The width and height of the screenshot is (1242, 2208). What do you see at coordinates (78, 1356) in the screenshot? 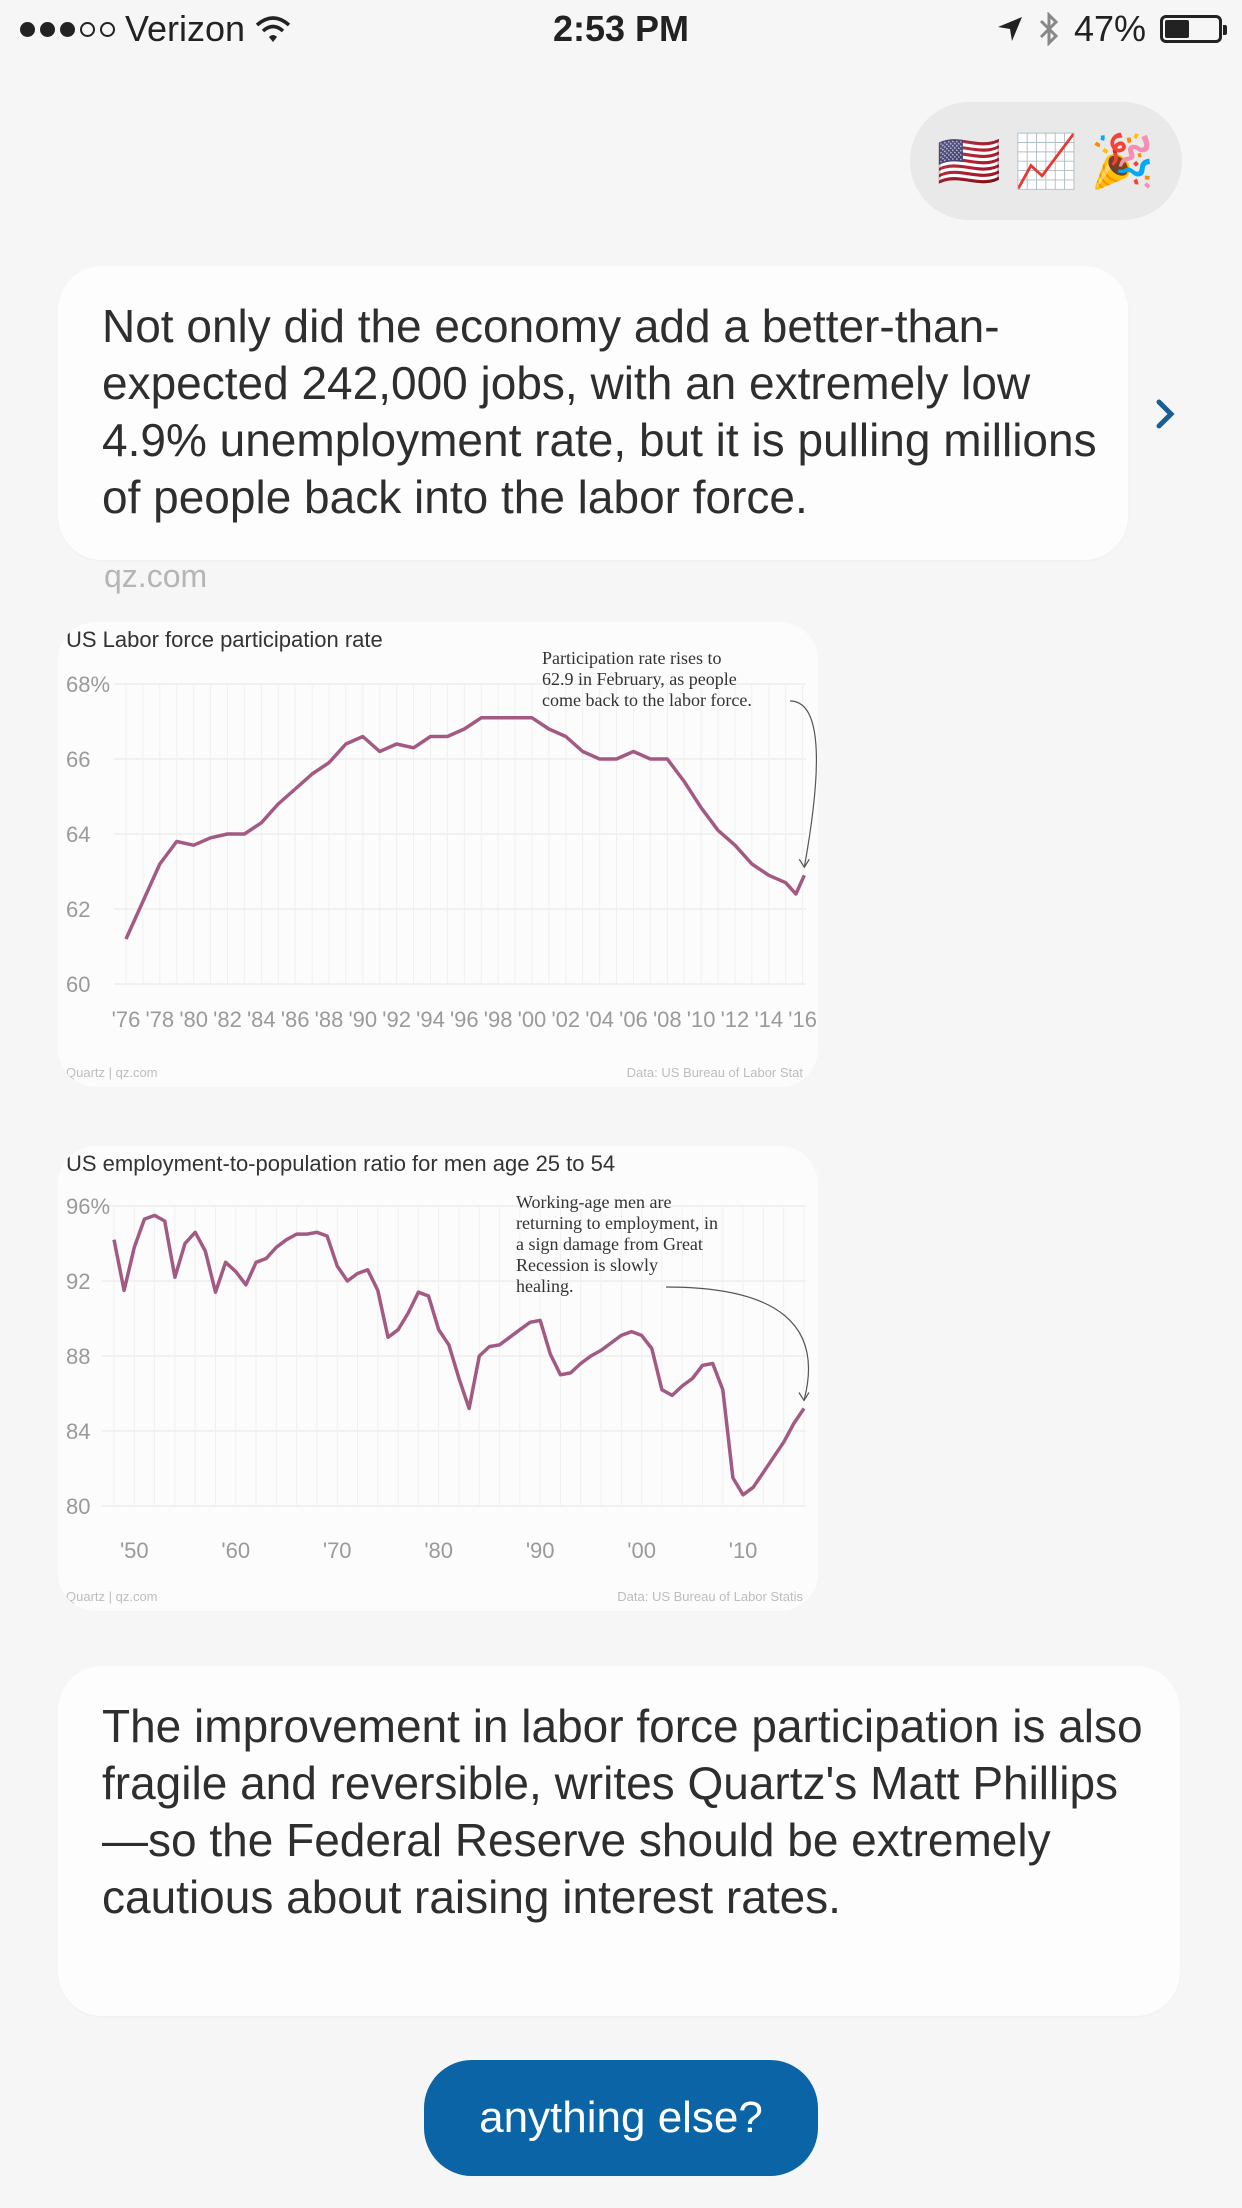
I see `y-tick-label: 88` at bounding box center [78, 1356].